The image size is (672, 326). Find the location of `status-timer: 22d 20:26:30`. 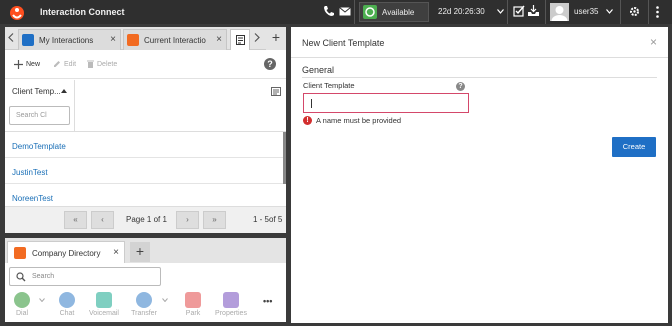

status-timer: 22d 20:26:30 is located at coordinates (461, 11).